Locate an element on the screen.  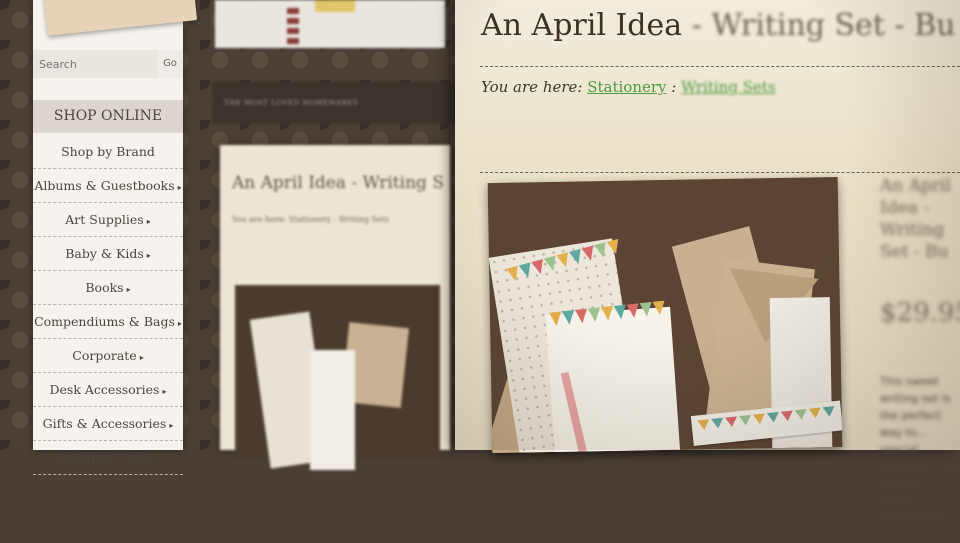
menu-item: Shop by Brand is located at coordinates (108, 152).